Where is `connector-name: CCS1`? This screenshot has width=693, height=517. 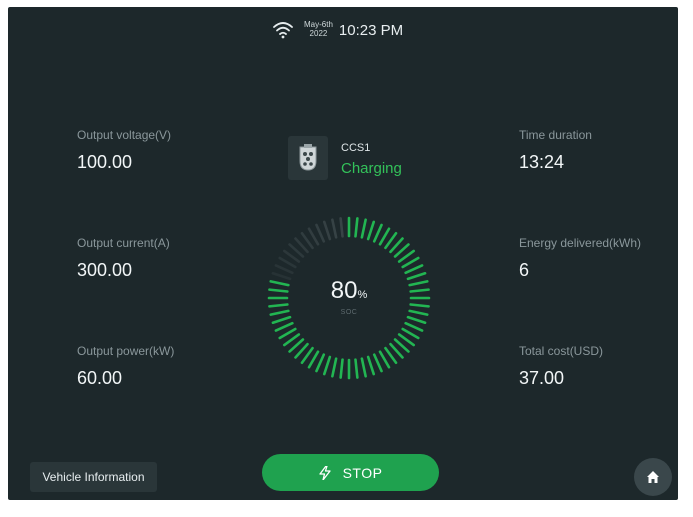 connector-name: CCS1 is located at coordinates (356, 148).